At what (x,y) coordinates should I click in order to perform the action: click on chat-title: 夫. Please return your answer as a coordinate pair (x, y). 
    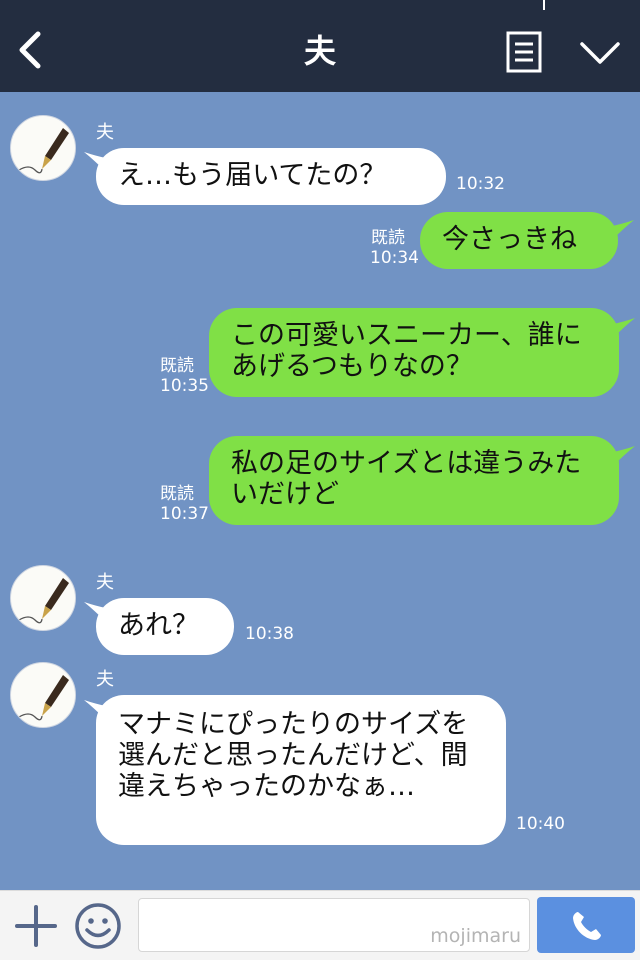
    Looking at the image, I should click on (319, 51).